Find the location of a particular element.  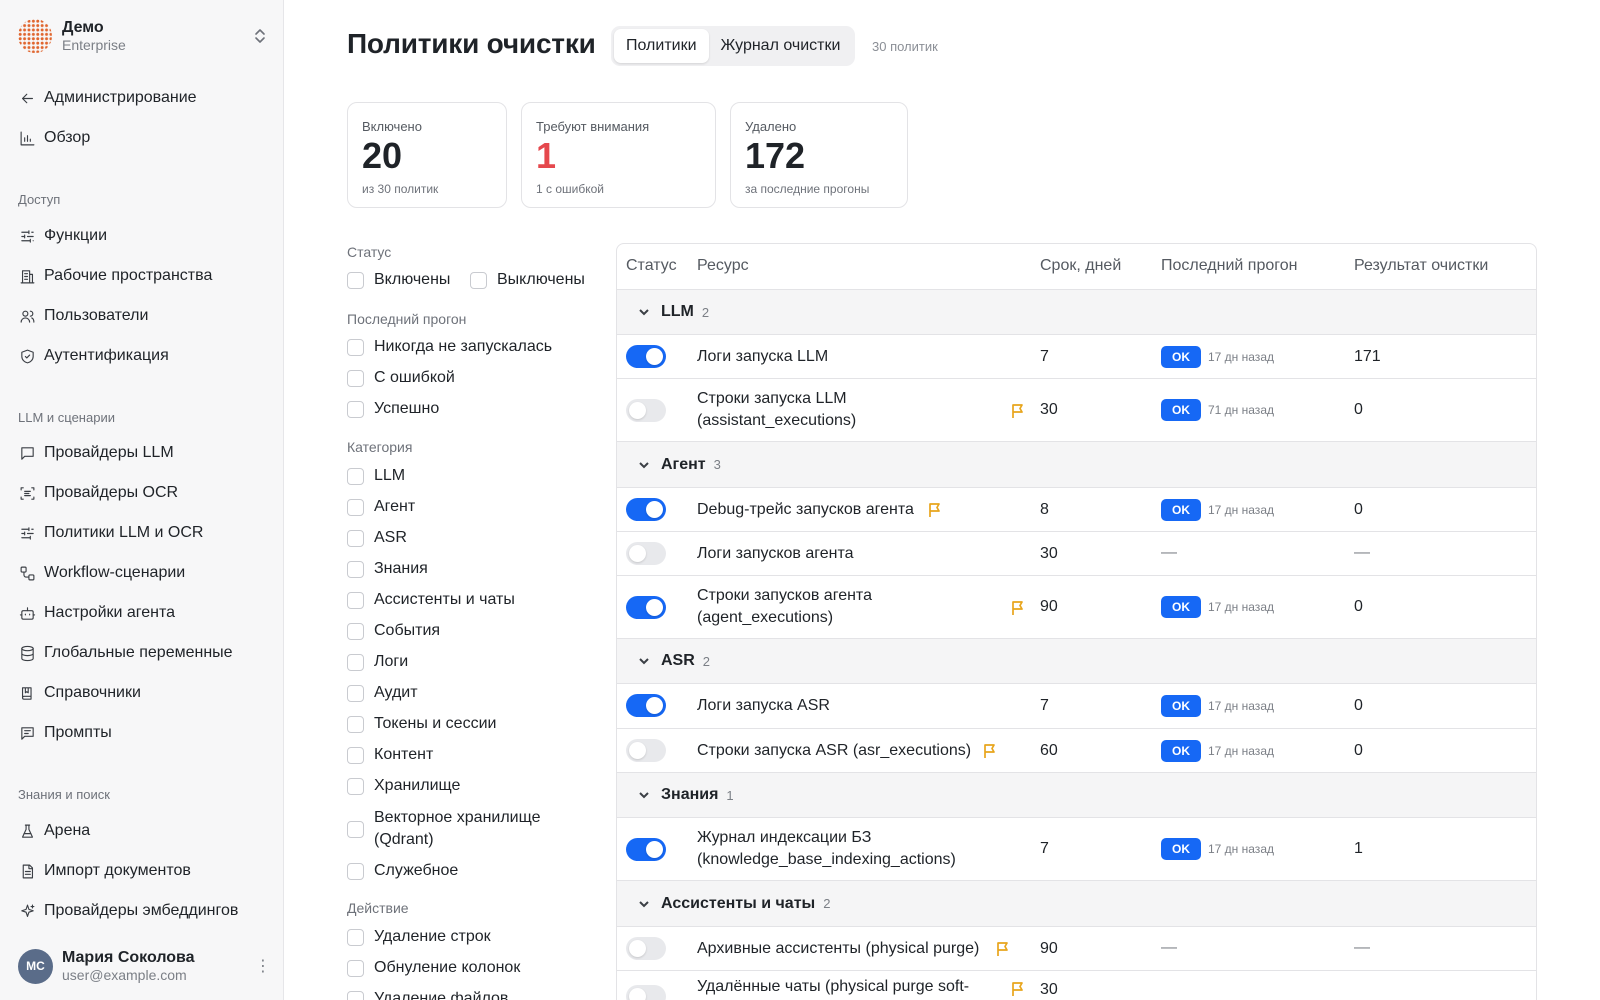

filter-category-option: ASR is located at coordinates (377, 538).